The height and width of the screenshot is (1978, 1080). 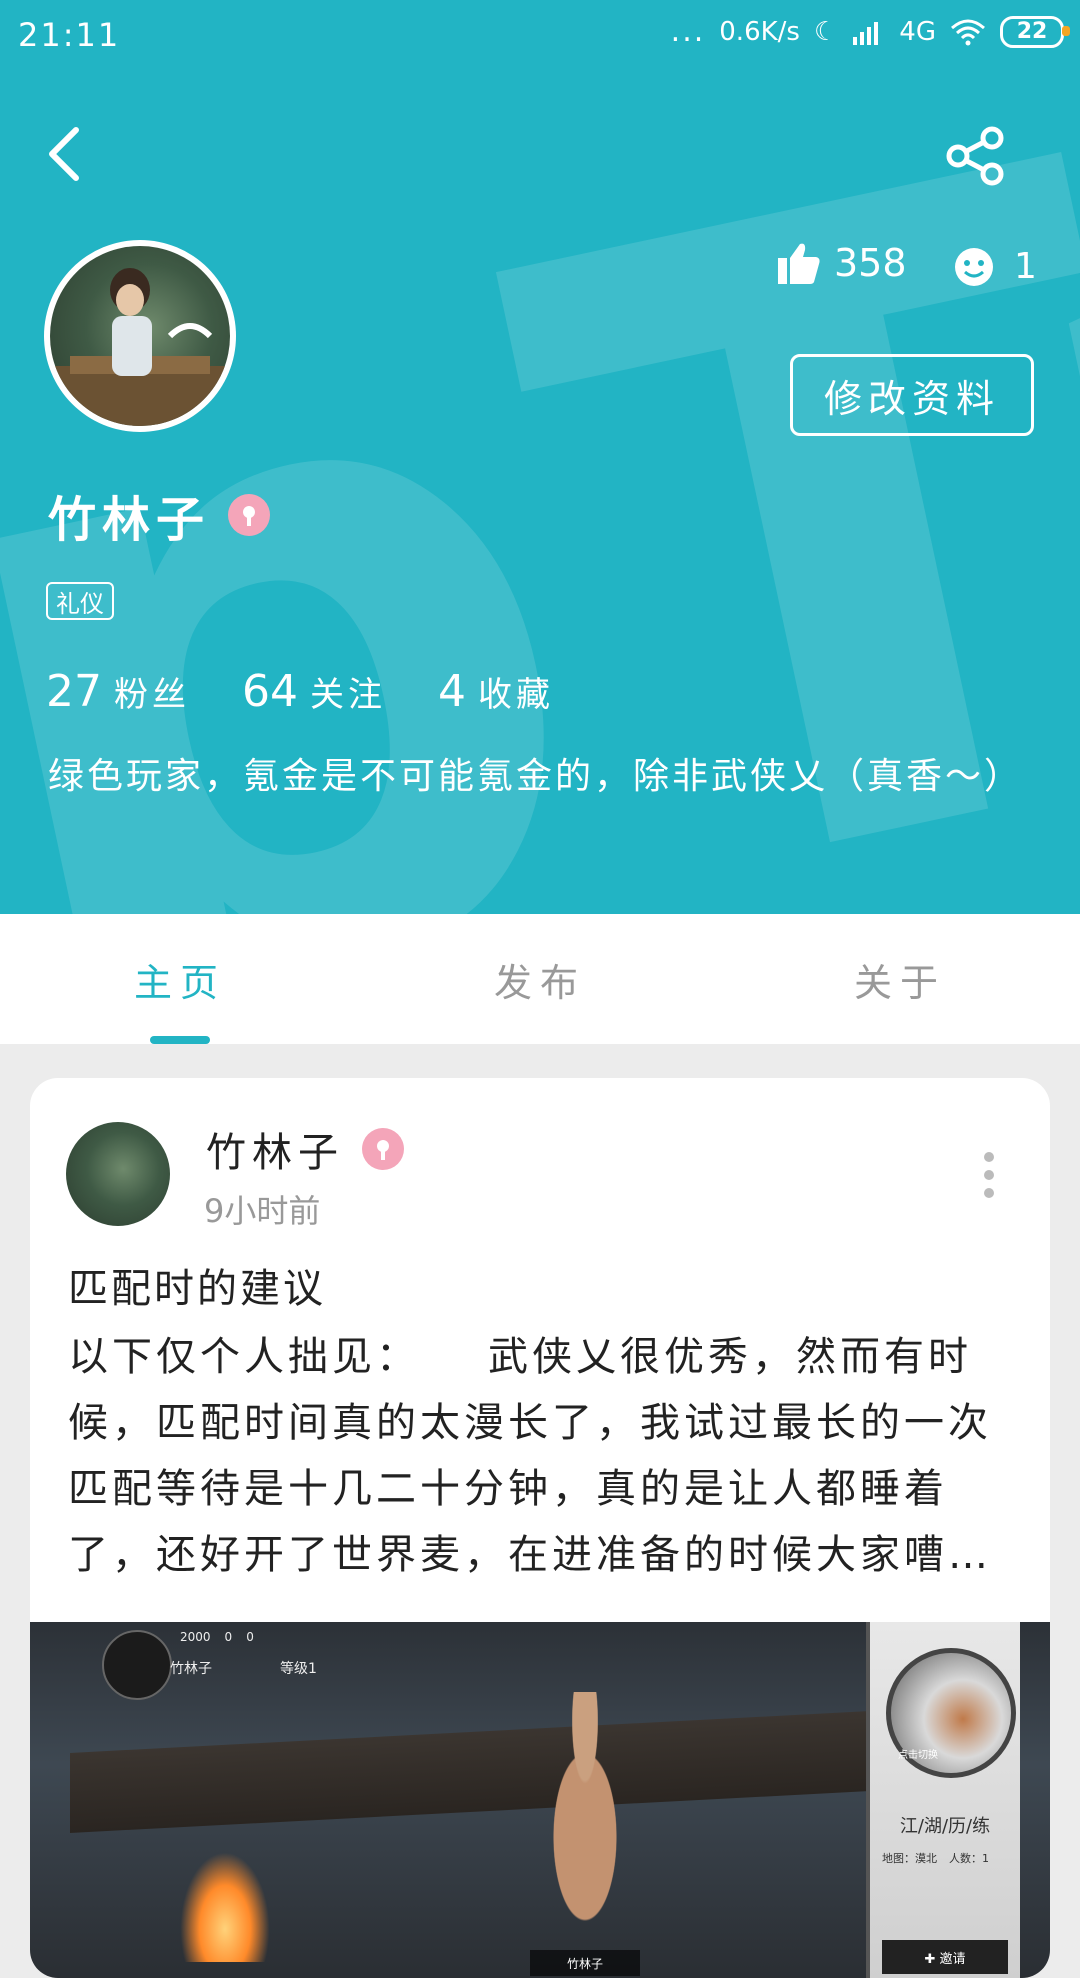 What do you see at coordinates (80, 601) in the screenshot?
I see `role-tag: 礼仪` at bounding box center [80, 601].